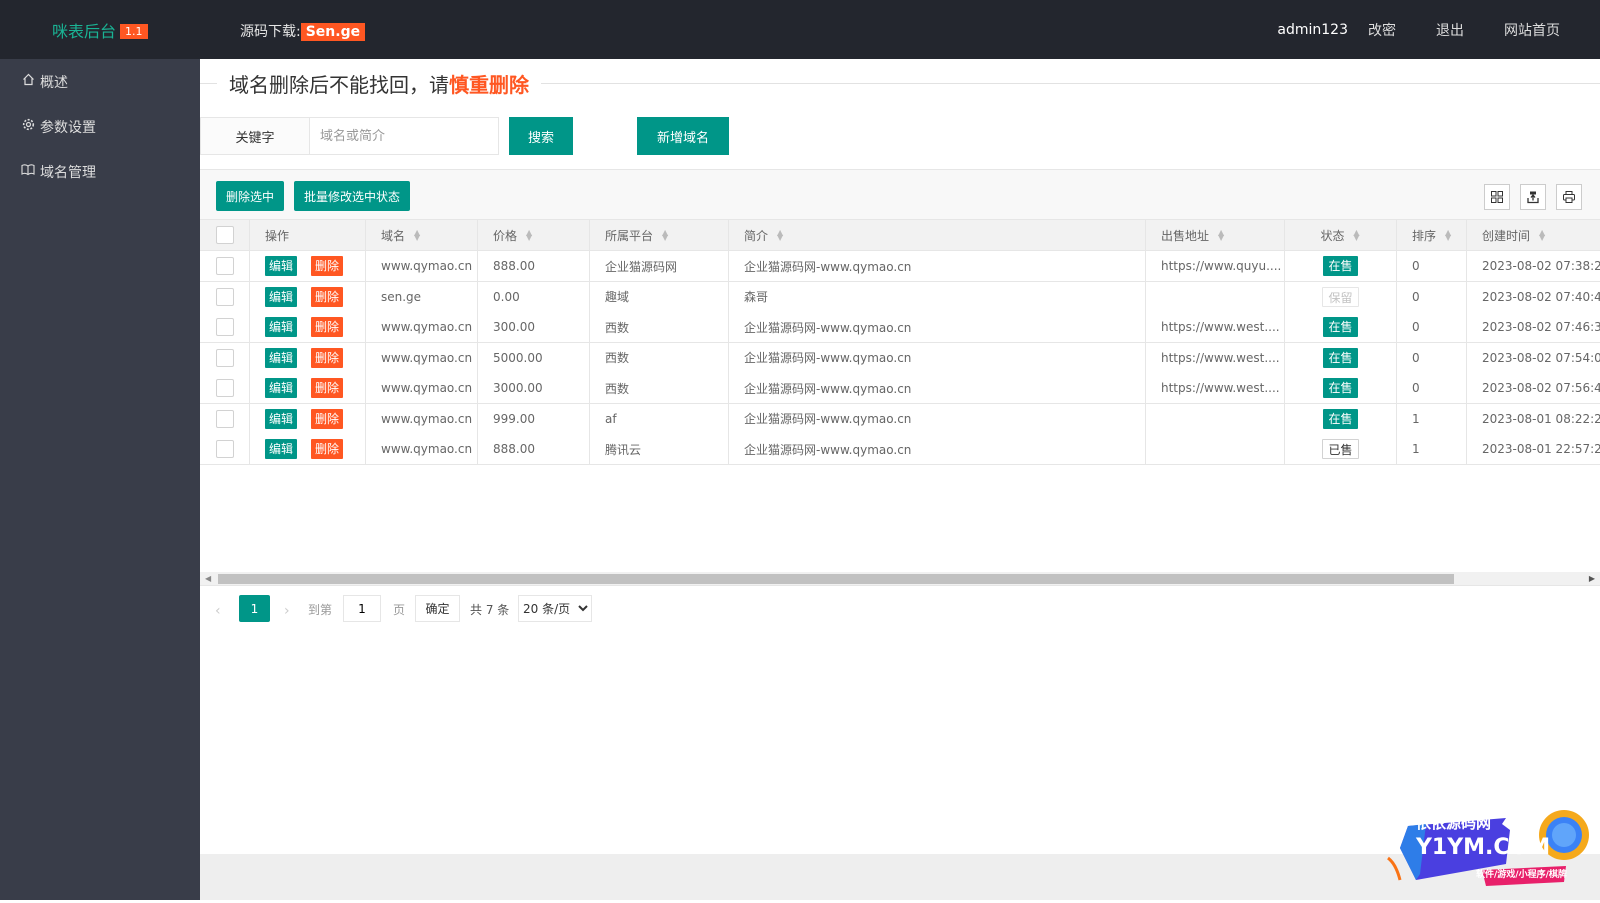 The width and height of the screenshot is (1600, 903). I want to click on export-icon, so click(1533, 197).